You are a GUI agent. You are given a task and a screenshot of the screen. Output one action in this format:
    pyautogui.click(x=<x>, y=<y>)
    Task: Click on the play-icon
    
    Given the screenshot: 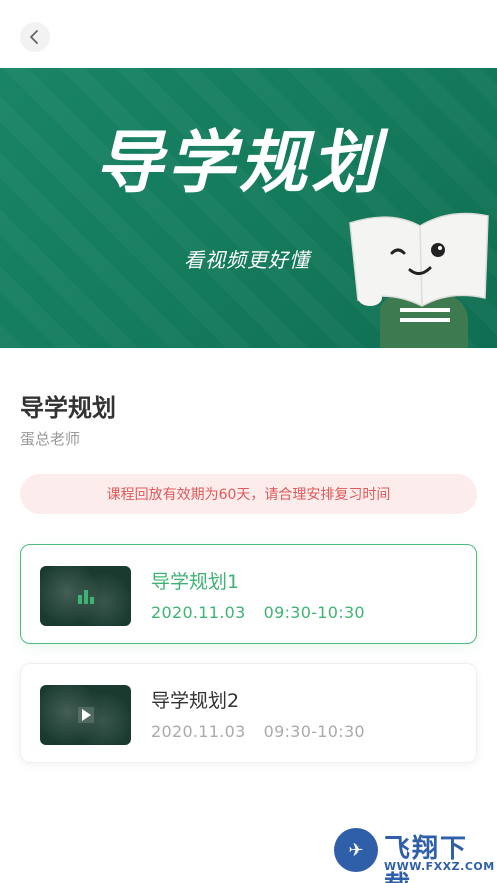 What is the action you would take?
    pyautogui.click(x=85, y=715)
    